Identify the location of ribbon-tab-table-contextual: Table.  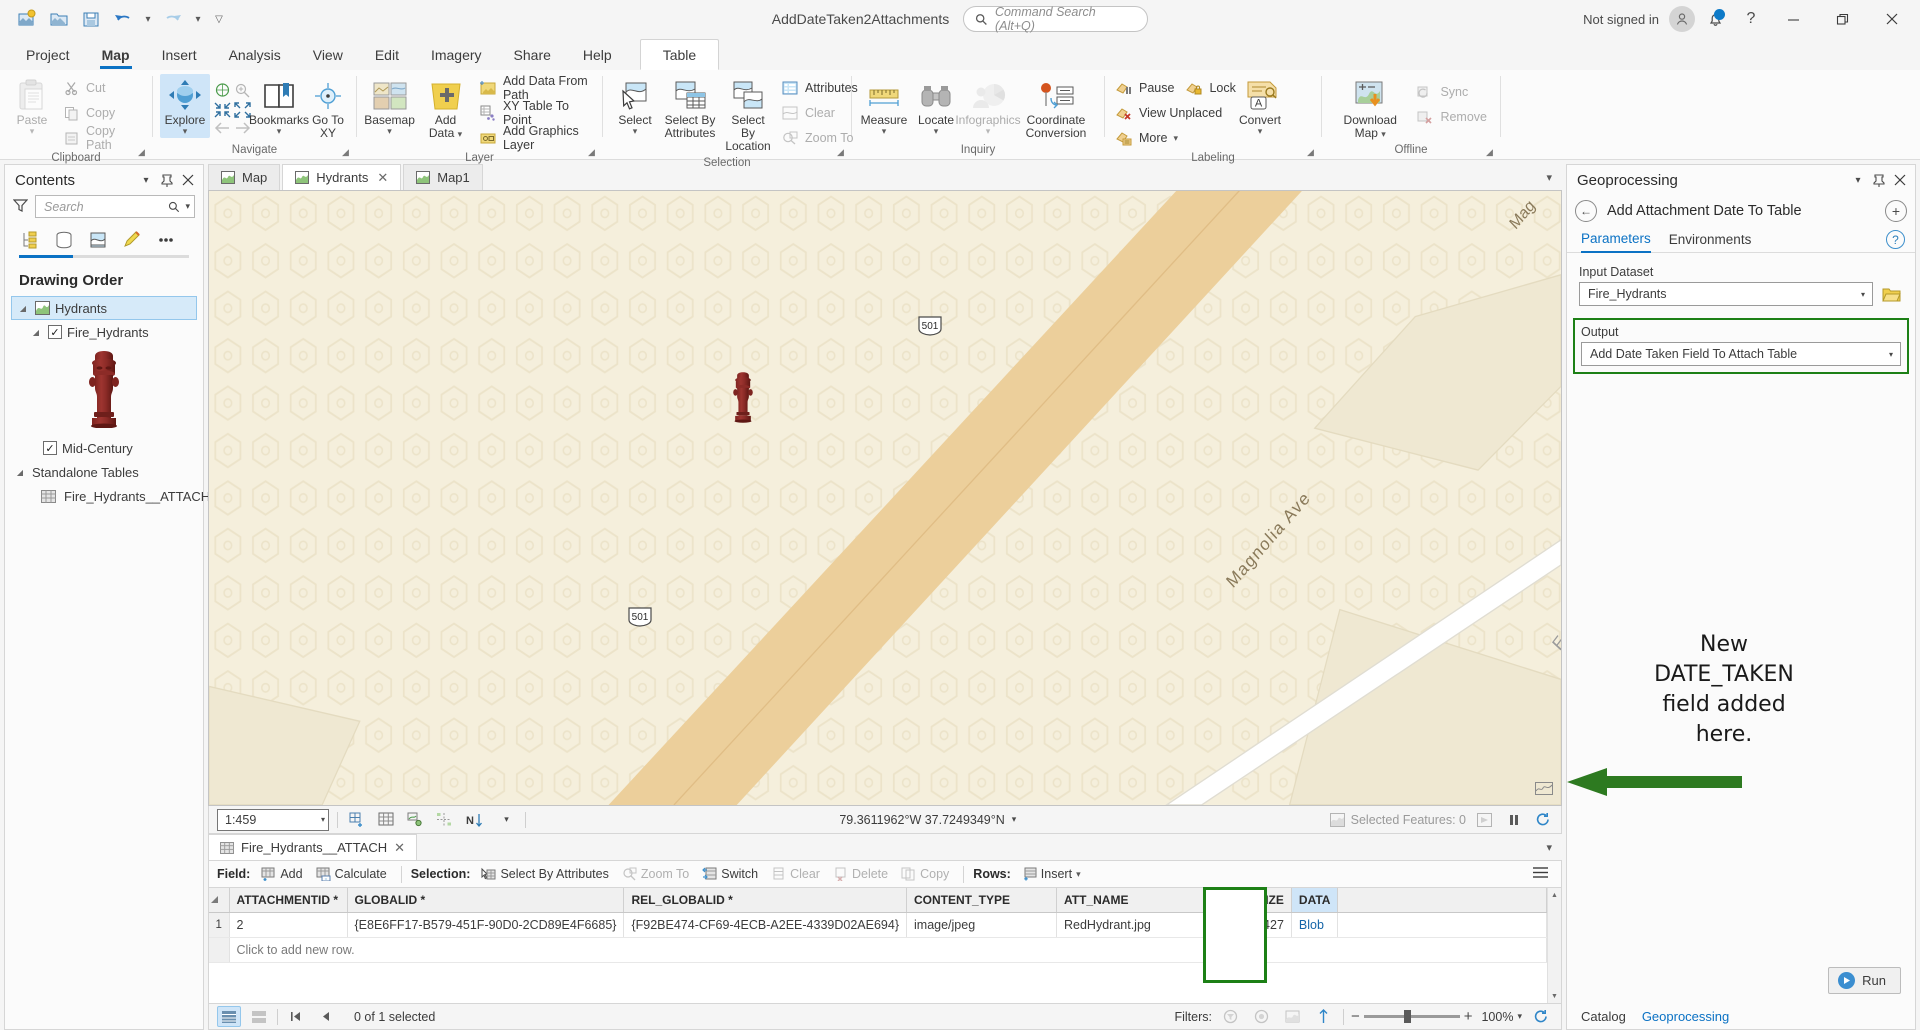
(679, 54).